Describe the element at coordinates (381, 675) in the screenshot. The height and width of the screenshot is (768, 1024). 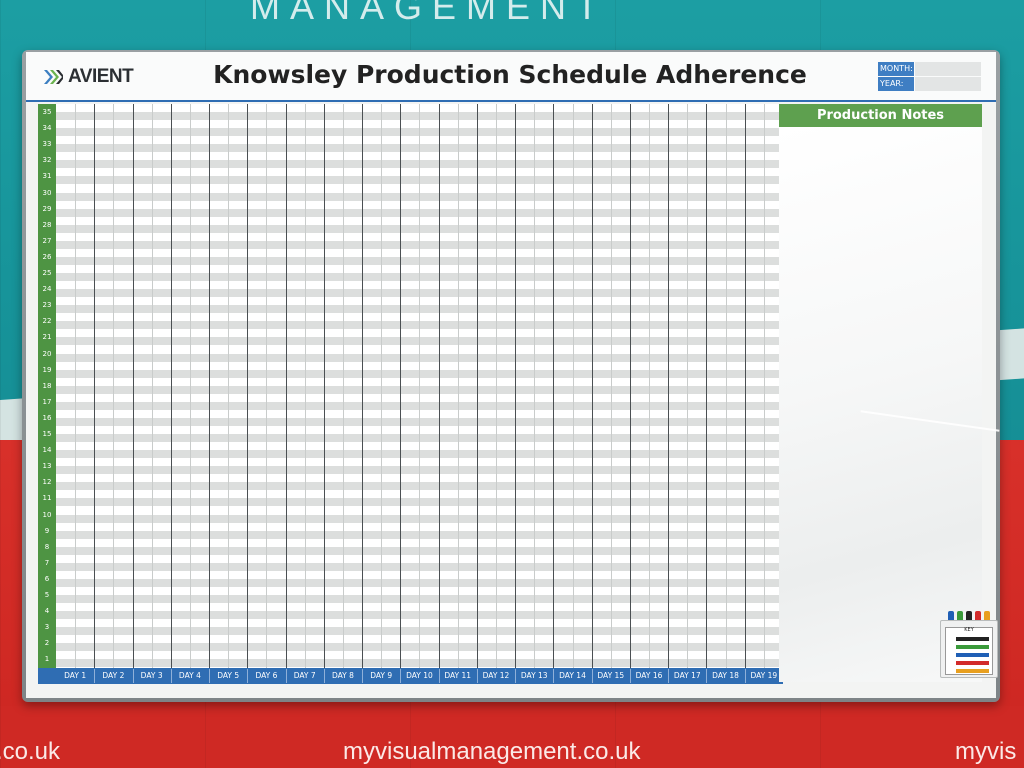
I see `day-label: DAY 9` at that location.